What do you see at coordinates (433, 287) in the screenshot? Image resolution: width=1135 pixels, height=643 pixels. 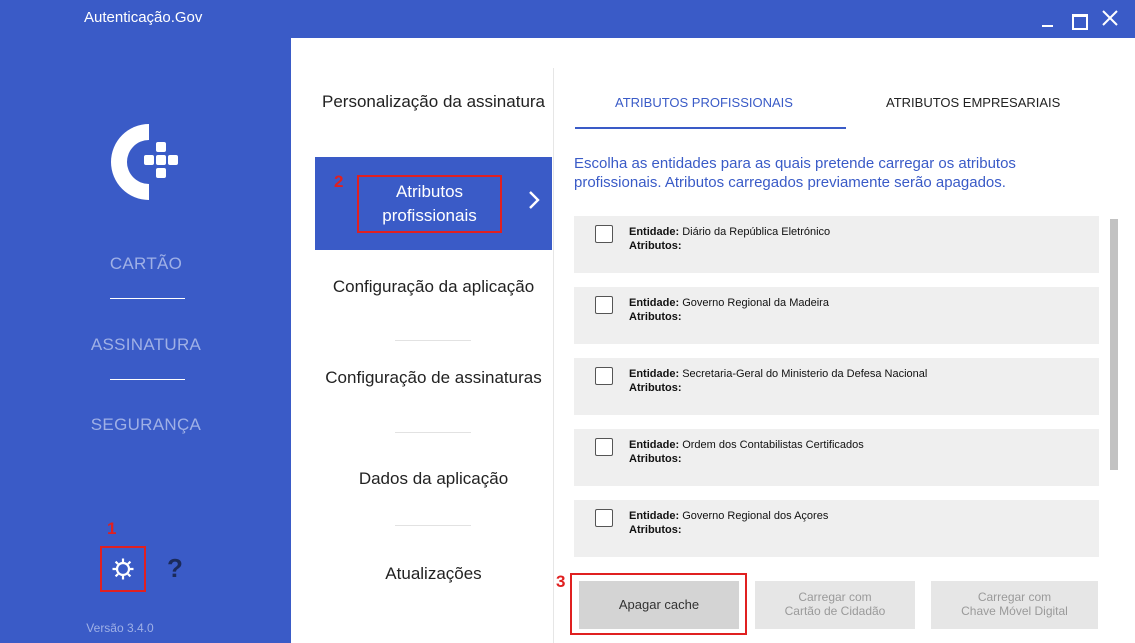 I see `menu-item-configuracao-aplicacao: Configuração da aplicação` at bounding box center [433, 287].